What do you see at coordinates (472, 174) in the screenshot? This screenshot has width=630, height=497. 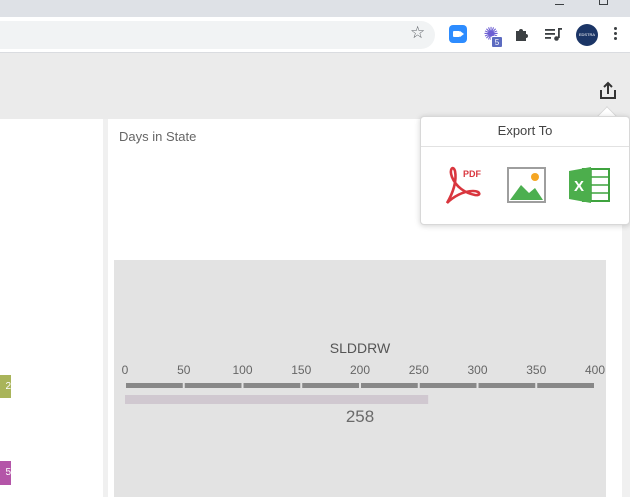 I see `svg-text: PDF` at bounding box center [472, 174].